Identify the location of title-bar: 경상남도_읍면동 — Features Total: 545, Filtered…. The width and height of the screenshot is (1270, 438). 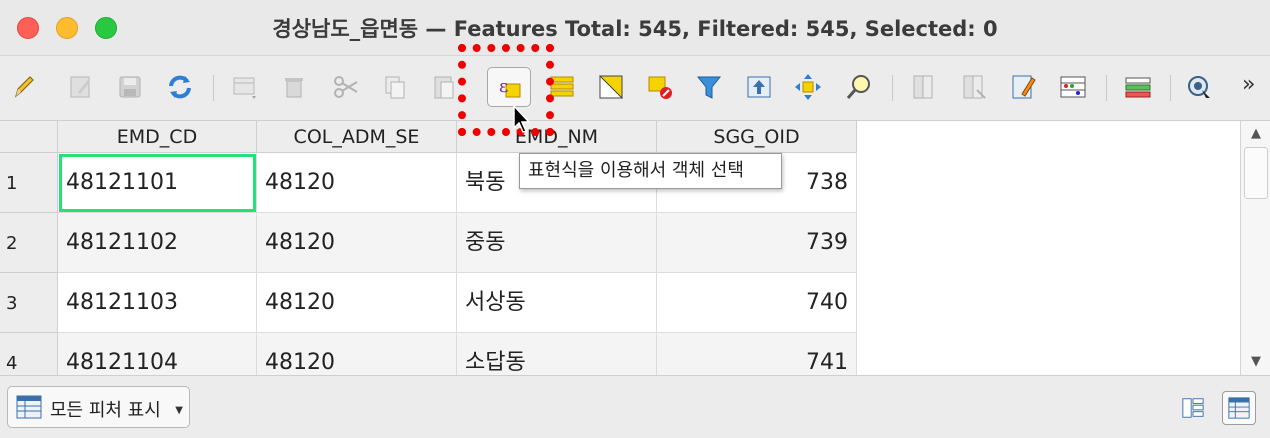
(635, 28).